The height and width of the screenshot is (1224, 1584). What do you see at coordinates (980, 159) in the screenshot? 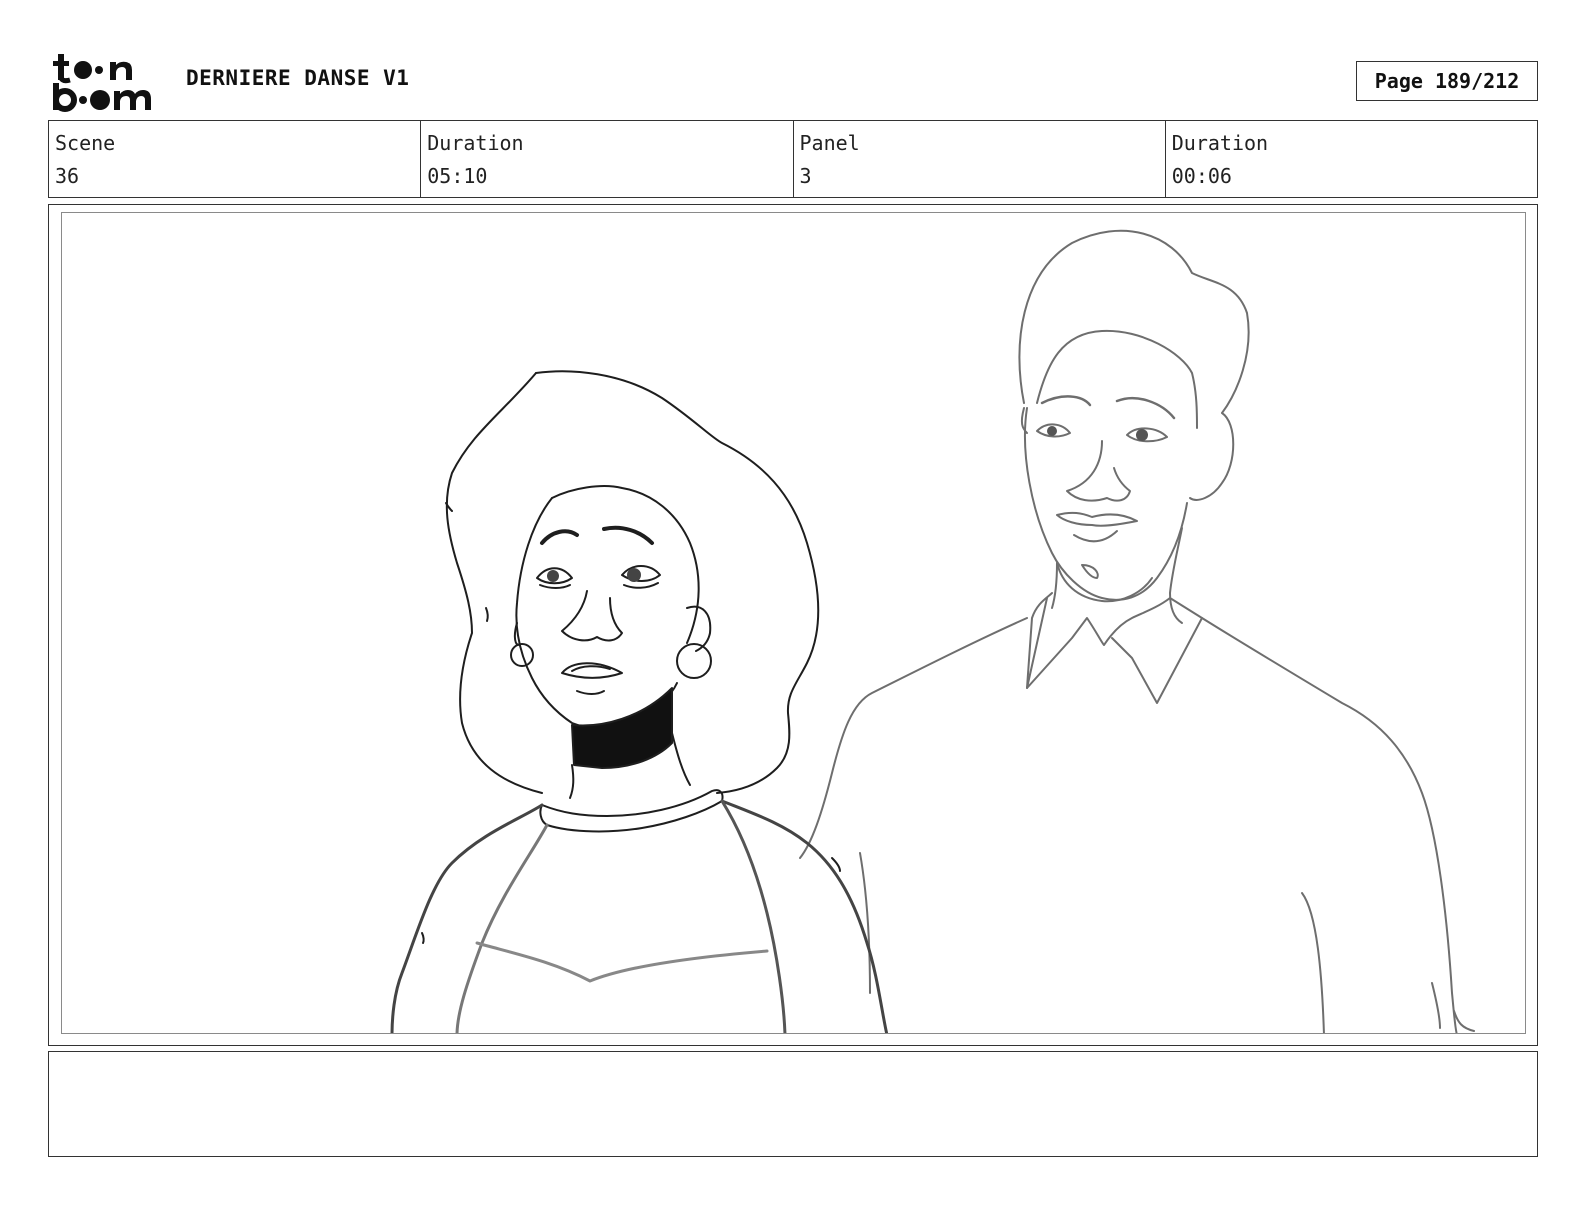
I see `panel-cell: Panel 3` at bounding box center [980, 159].